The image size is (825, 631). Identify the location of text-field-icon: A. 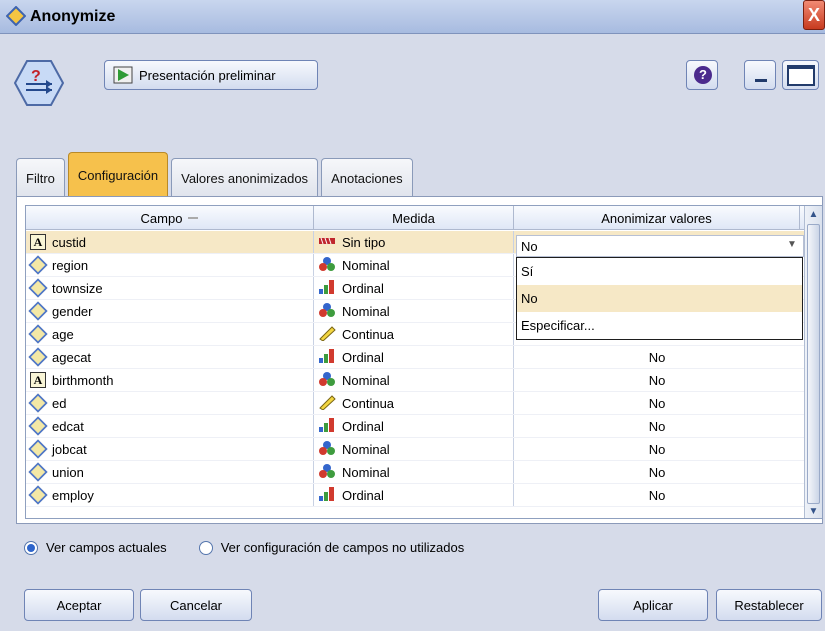
(38, 380).